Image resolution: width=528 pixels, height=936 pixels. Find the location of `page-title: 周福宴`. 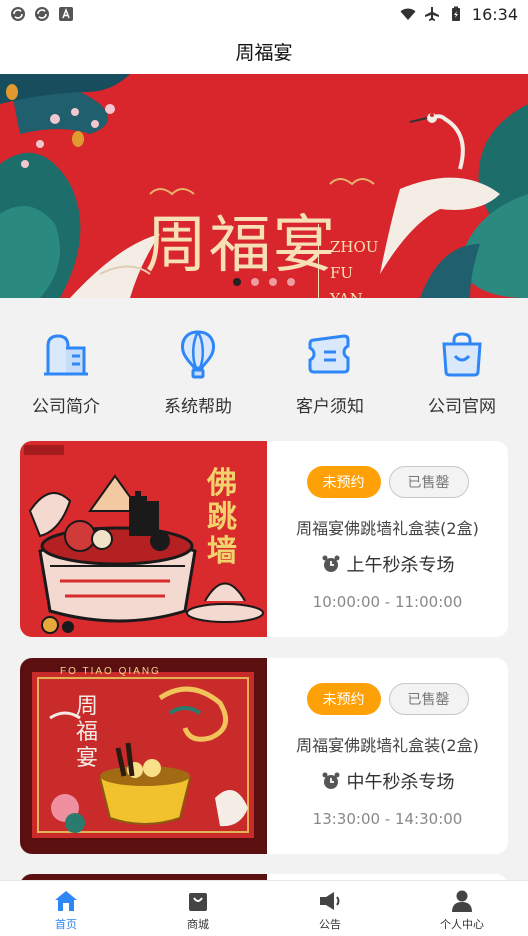

page-title: 周福宴 is located at coordinates (264, 52).